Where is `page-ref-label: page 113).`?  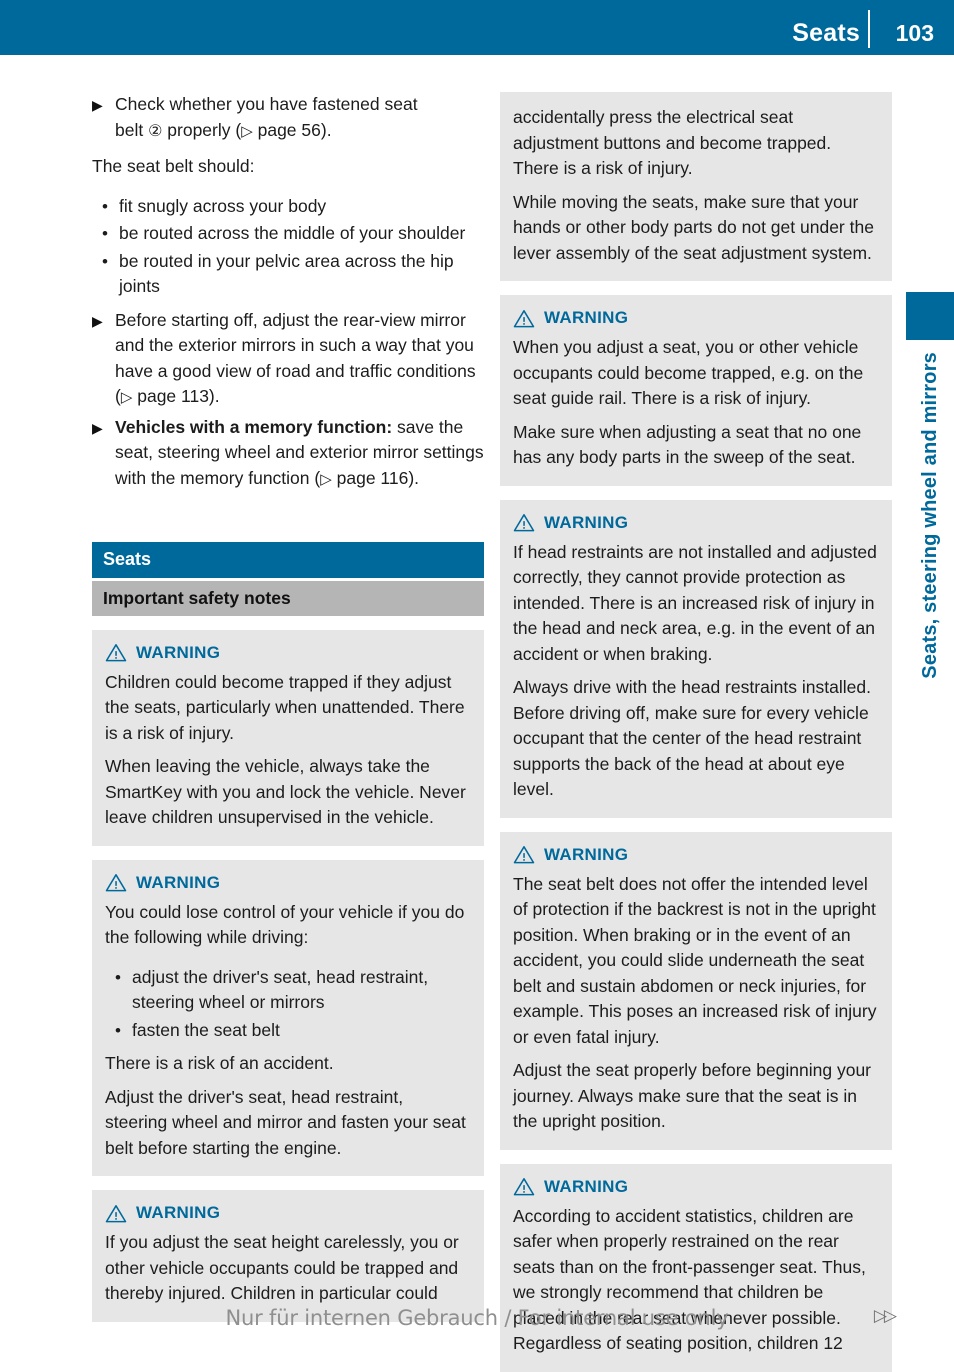 page-ref-label: page 113). is located at coordinates (176, 396).